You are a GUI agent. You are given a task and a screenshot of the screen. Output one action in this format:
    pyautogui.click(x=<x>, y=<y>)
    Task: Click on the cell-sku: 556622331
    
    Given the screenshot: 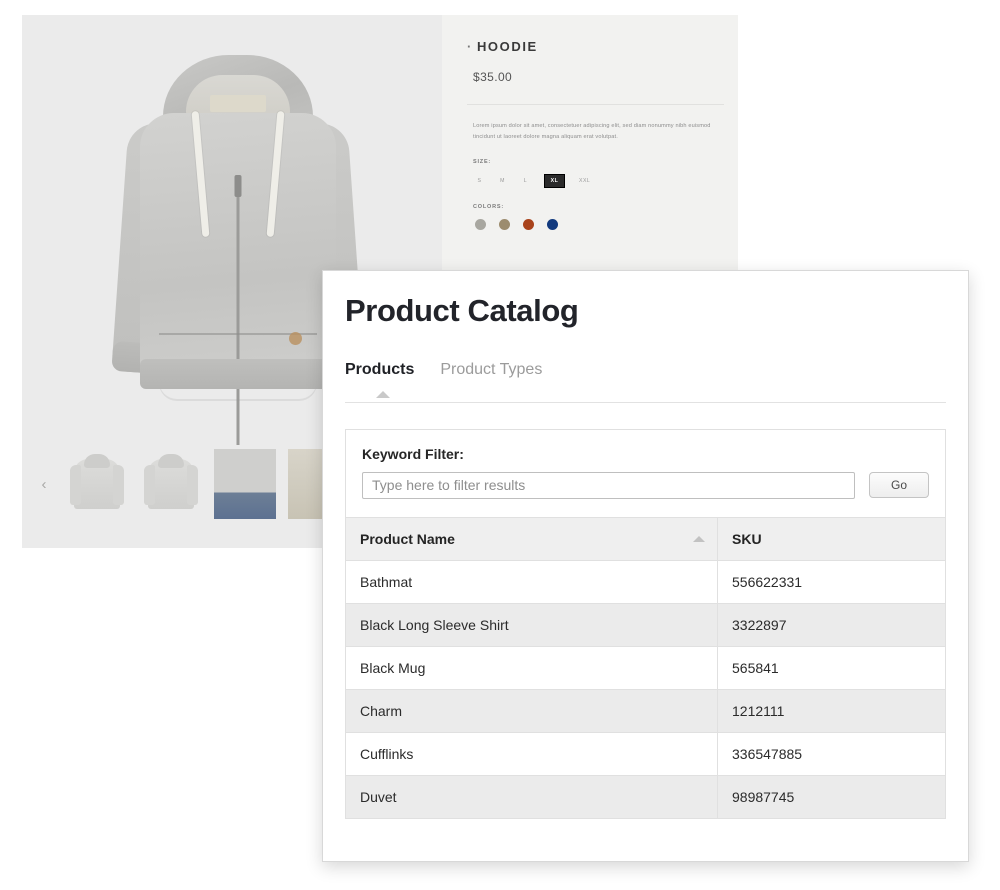 What is the action you would take?
    pyautogui.click(x=831, y=581)
    